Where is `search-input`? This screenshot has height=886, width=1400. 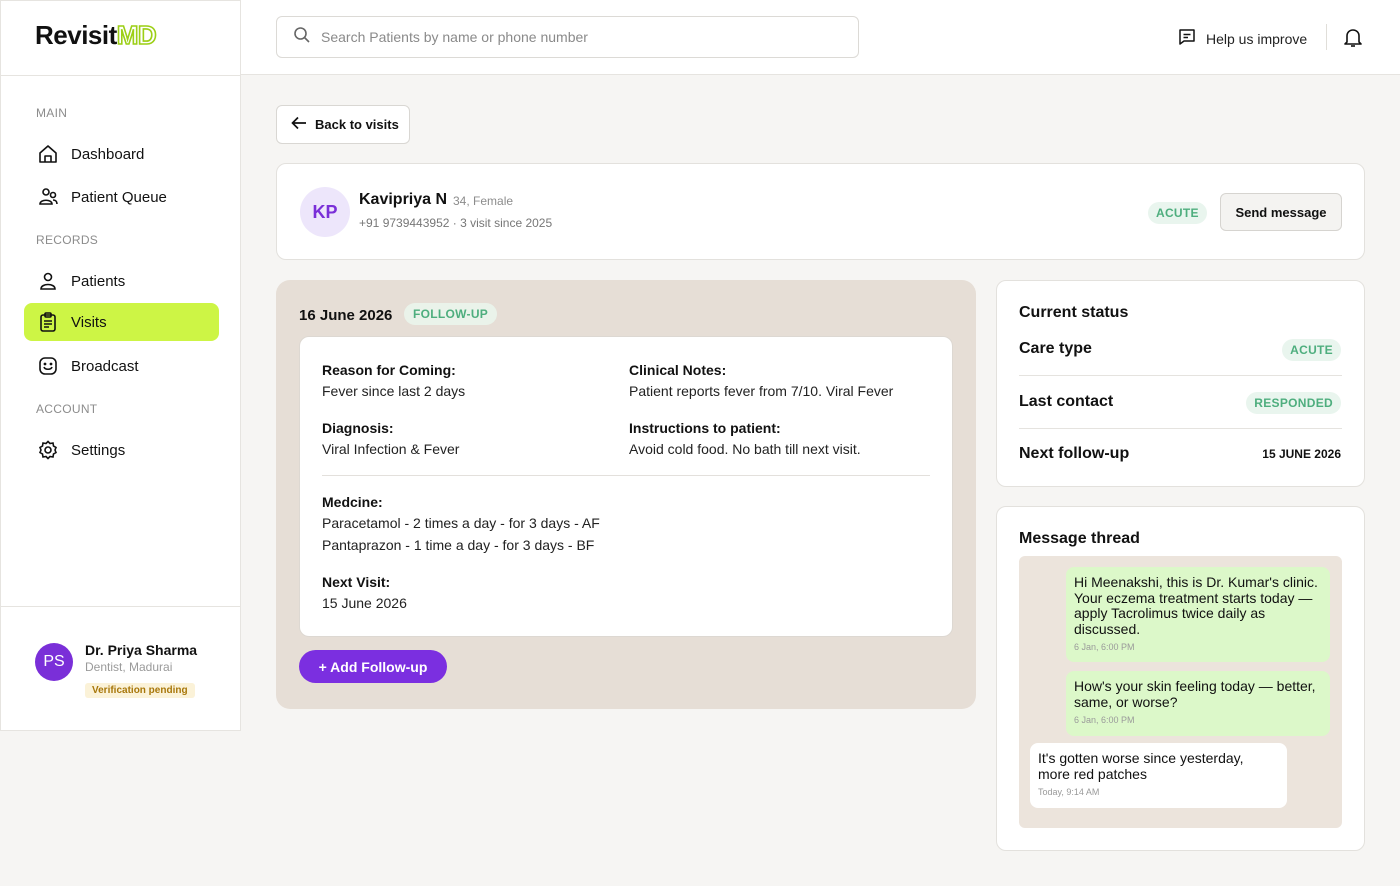 search-input is located at coordinates (571, 37).